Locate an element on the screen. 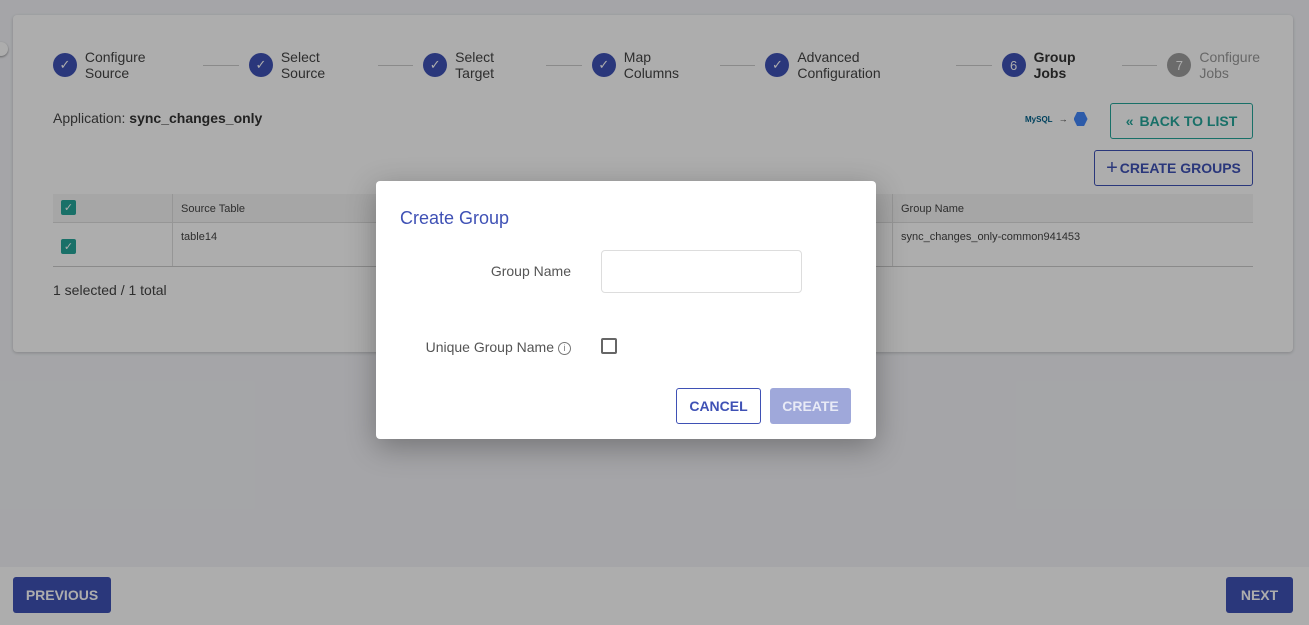 The image size is (1309, 625). create-button: CREATE is located at coordinates (810, 406).